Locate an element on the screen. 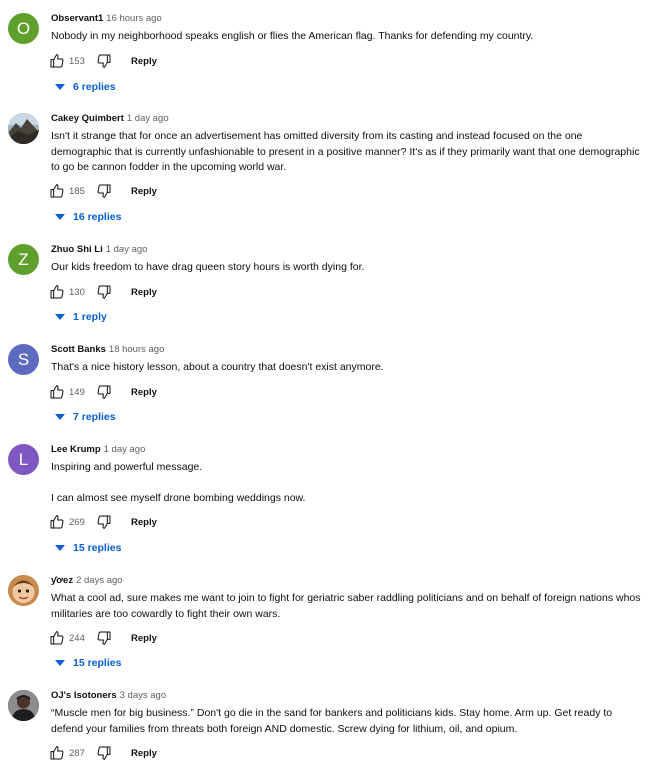  comment-actions: 130 Reply is located at coordinates (149, 293).